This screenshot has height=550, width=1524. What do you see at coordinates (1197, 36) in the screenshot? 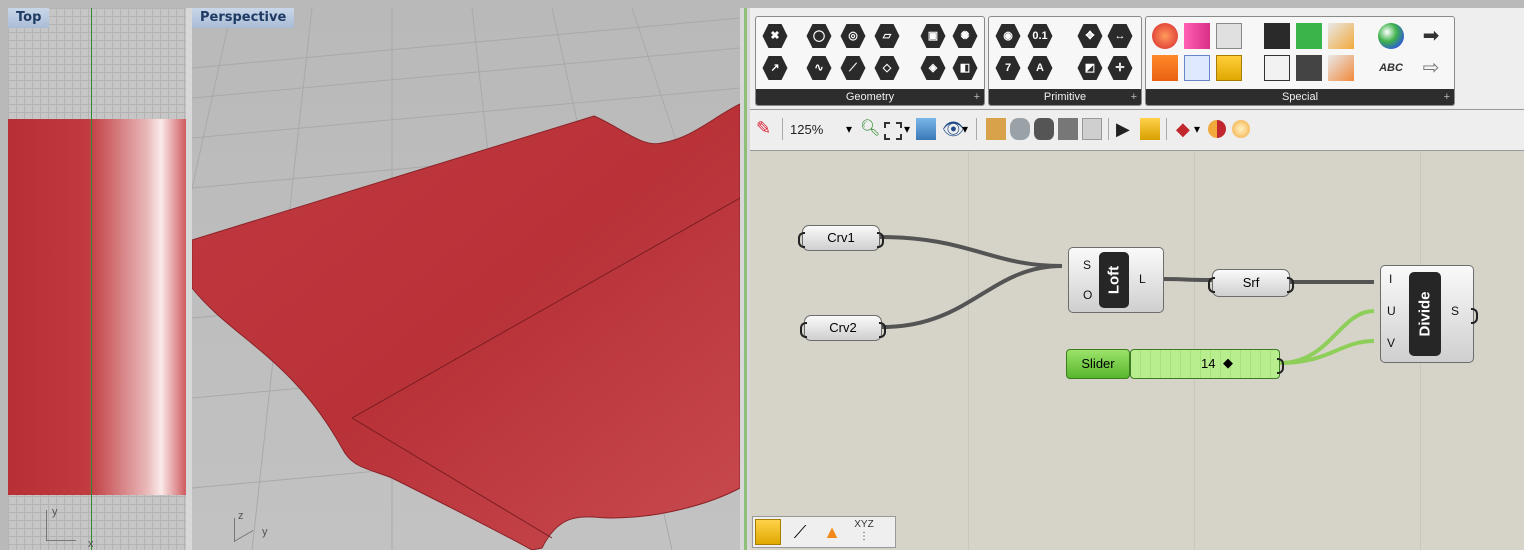
I see `gradient-icon` at bounding box center [1197, 36].